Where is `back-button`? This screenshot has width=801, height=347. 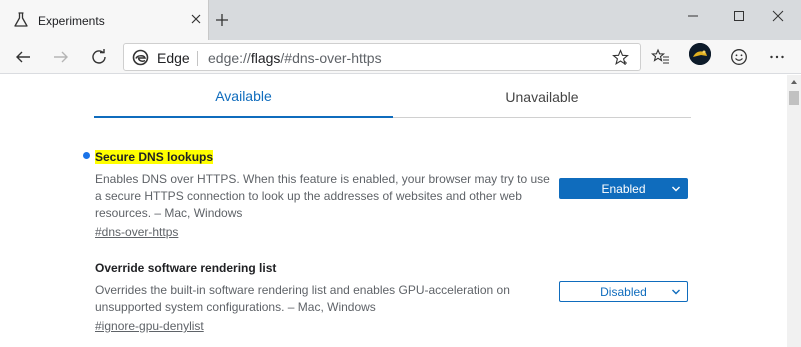 back-button is located at coordinates (23, 57).